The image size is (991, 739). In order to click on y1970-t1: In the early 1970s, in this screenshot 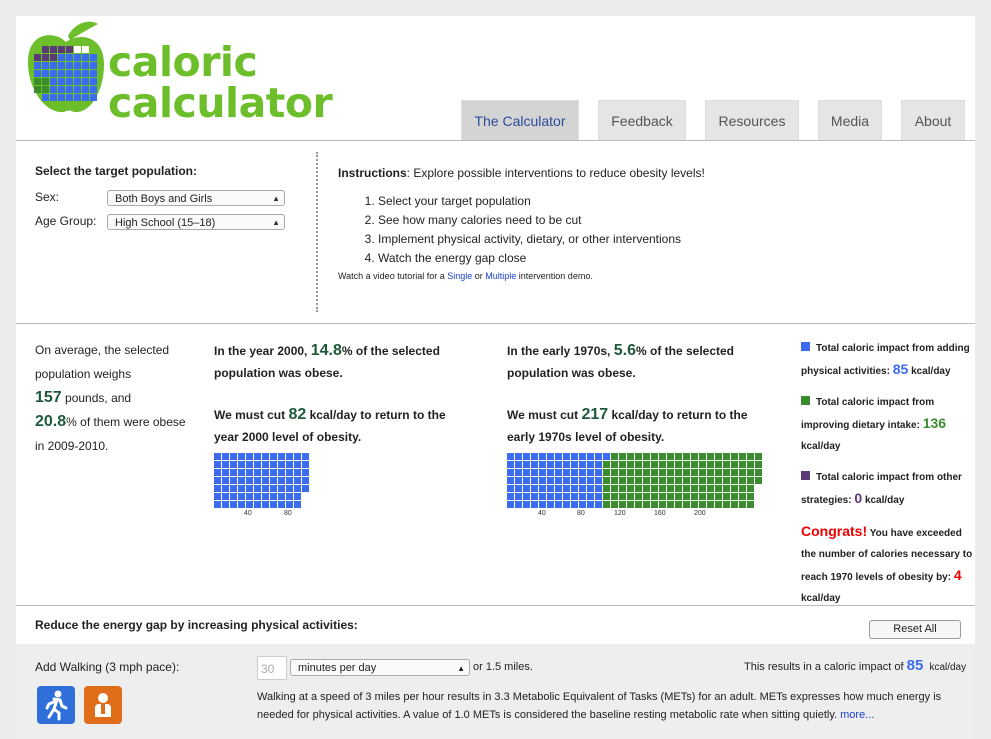, I will do `click(560, 351)`.